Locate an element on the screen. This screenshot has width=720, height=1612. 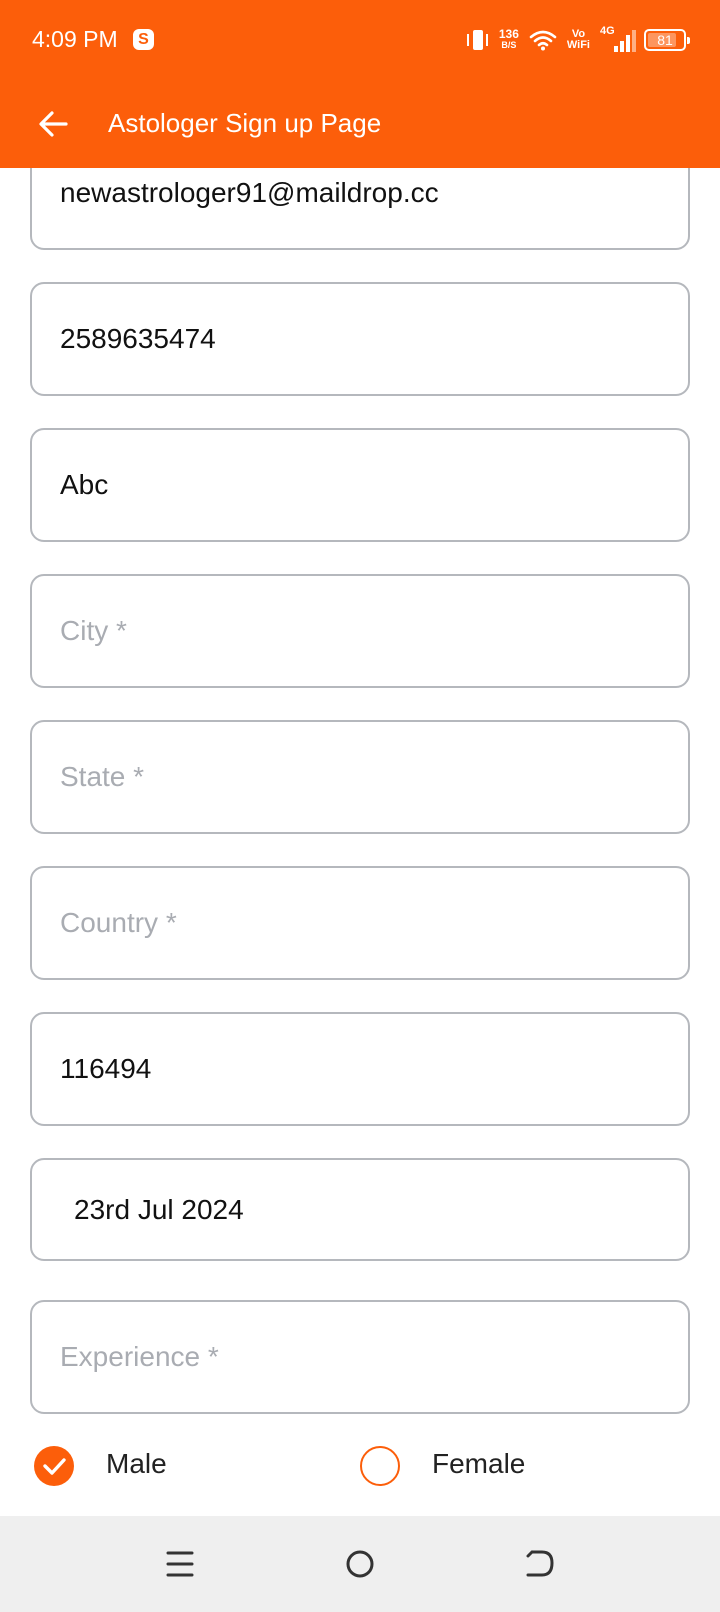
male-radio is located at coordinates (54, 1466).